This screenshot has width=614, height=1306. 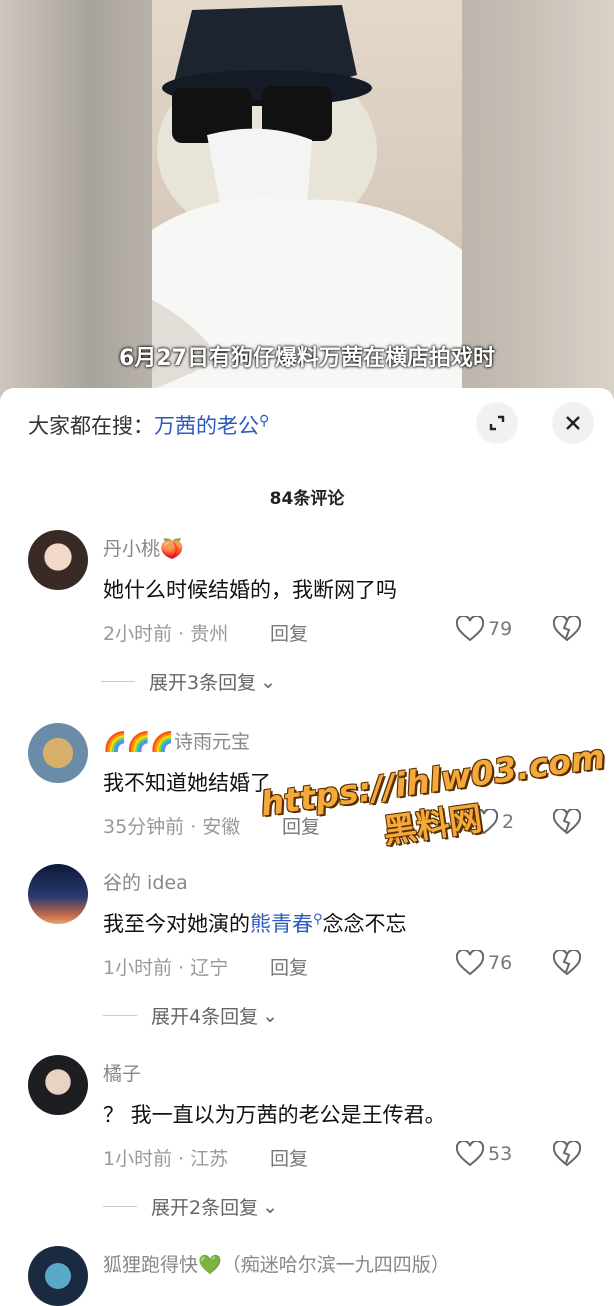 I want to click on expand-replies-button: 展开3条回复 ⌄, so click(x=189, y=681).